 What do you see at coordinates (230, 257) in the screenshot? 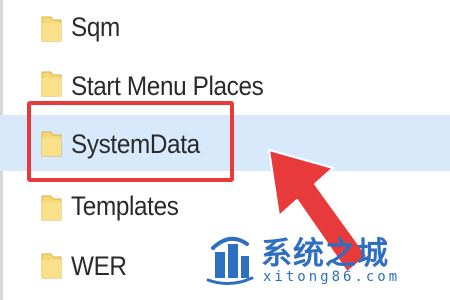
I see `city-logo-icon` at bounding box center [230, 257].